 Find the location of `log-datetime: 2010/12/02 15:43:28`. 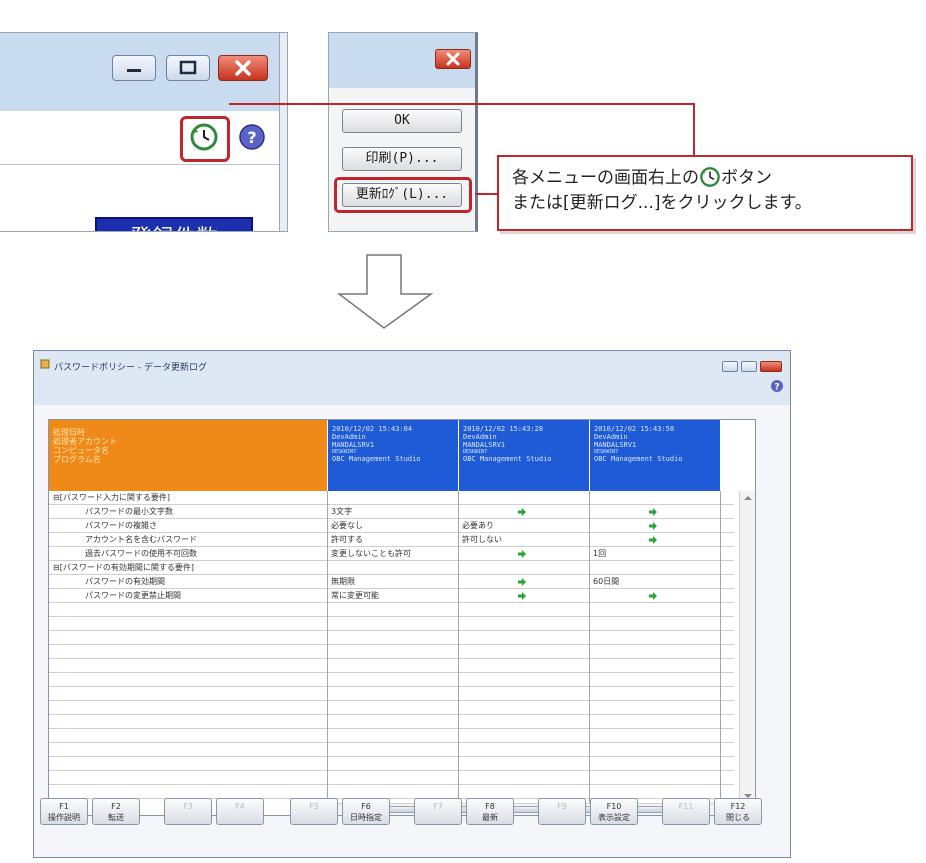

log-datetime: 2010/12/02 15:43:28 is located at coordinates (503, 429).